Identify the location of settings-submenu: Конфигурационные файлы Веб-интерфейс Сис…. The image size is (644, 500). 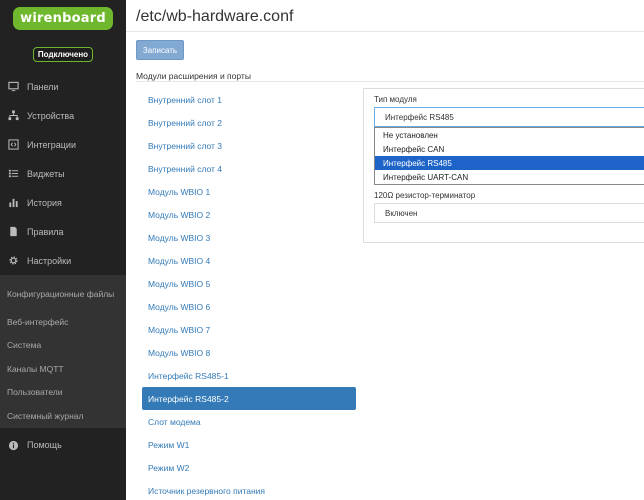
(63, 351).